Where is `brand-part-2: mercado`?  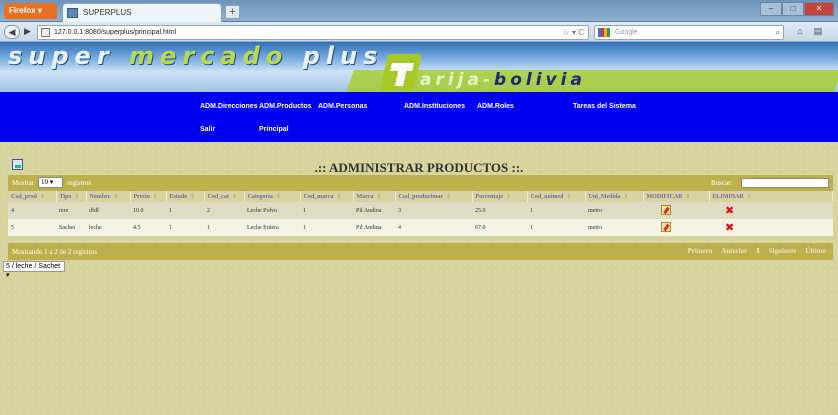
brand-part-2: mercado is located at coordinates (209, 56).